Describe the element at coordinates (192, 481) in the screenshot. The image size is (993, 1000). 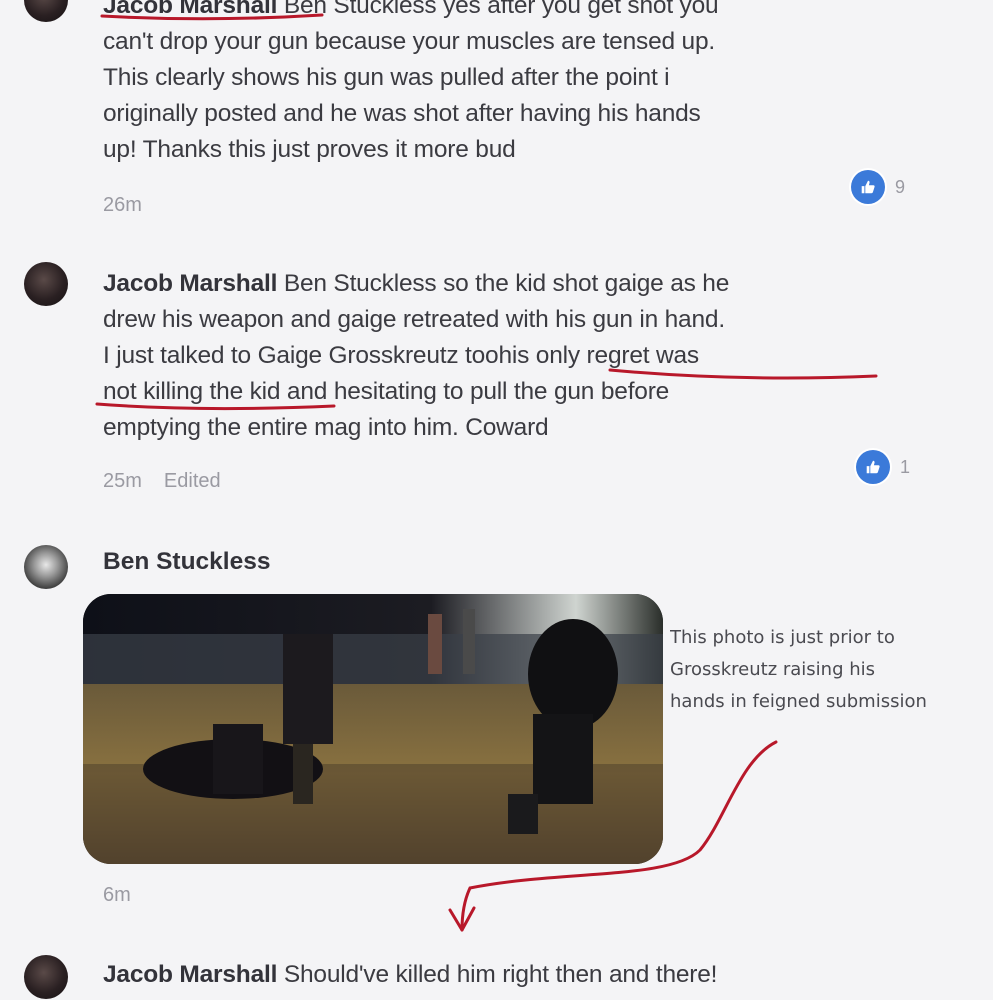
I see `comment-2-edited-label: Edited` at that location.